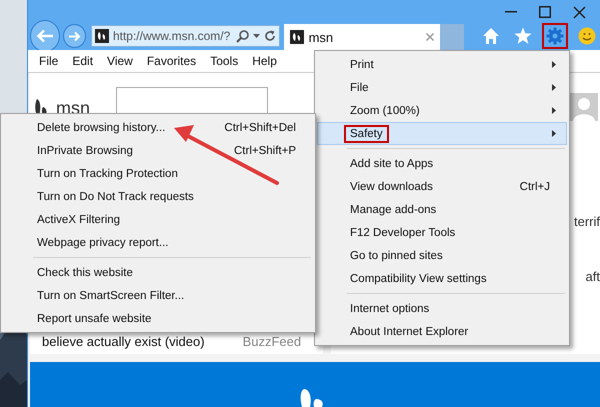 This screenshot has width=600, height=407. I want to click on right-arrow-icon, so click(75, 36).